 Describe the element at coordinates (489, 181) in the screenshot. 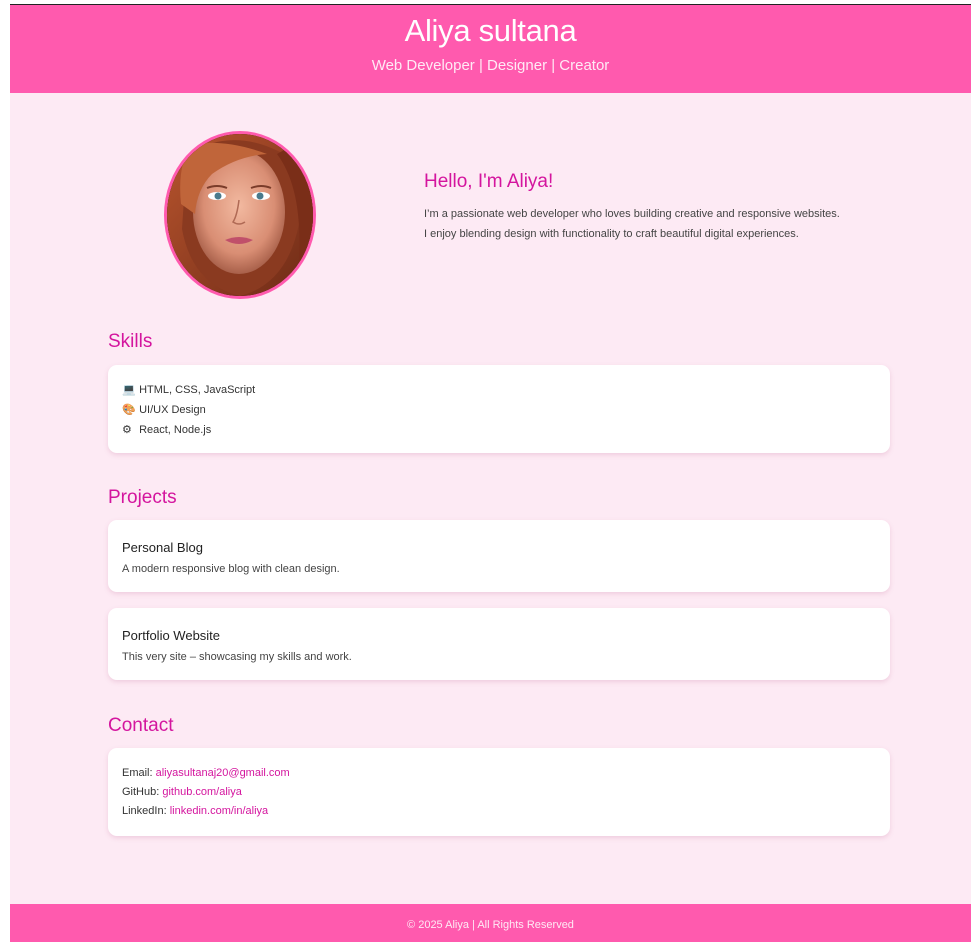

I see `about-heading: Hello, I'm Aliya!` at that location.